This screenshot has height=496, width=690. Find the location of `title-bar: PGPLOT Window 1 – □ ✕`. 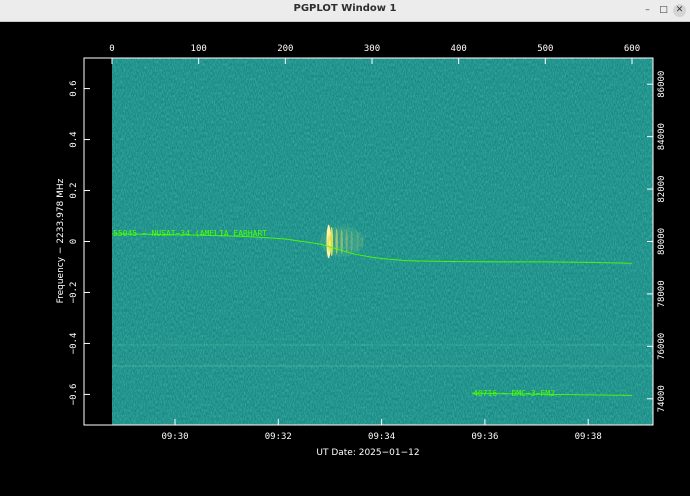

title-bar: PGPLOT Window 1 – □ ✕ is located at coordinates (345, 11).